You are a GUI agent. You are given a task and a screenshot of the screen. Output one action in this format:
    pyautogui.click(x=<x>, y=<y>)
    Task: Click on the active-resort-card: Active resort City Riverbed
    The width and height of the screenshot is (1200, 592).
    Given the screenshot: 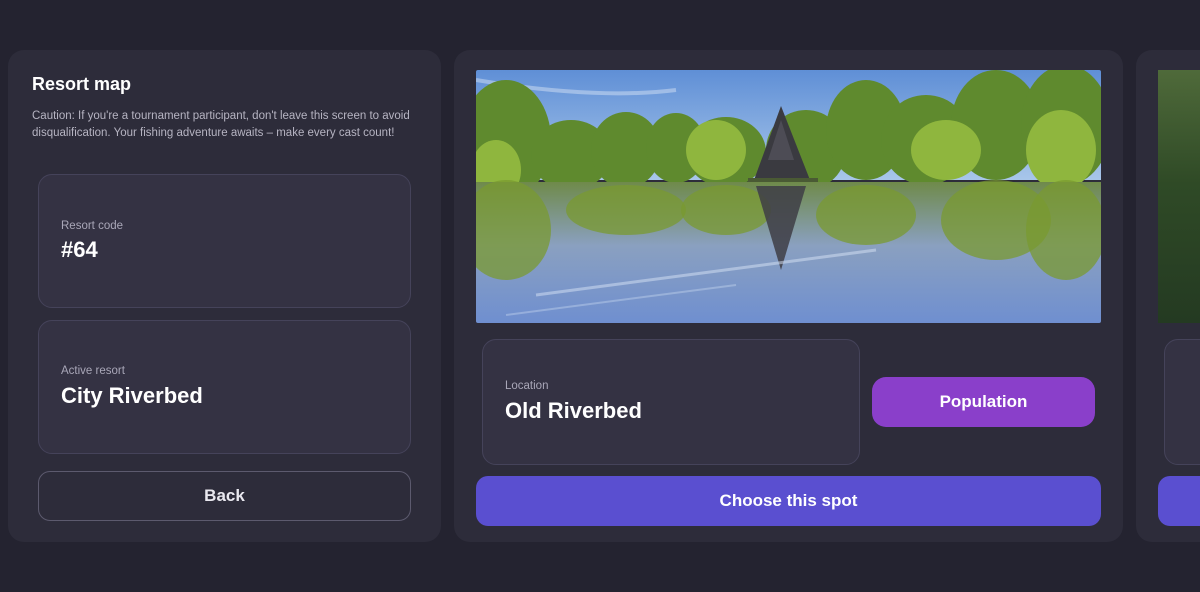 What is the action you would take?
    pyautogui.click(x=224, y=387)
    